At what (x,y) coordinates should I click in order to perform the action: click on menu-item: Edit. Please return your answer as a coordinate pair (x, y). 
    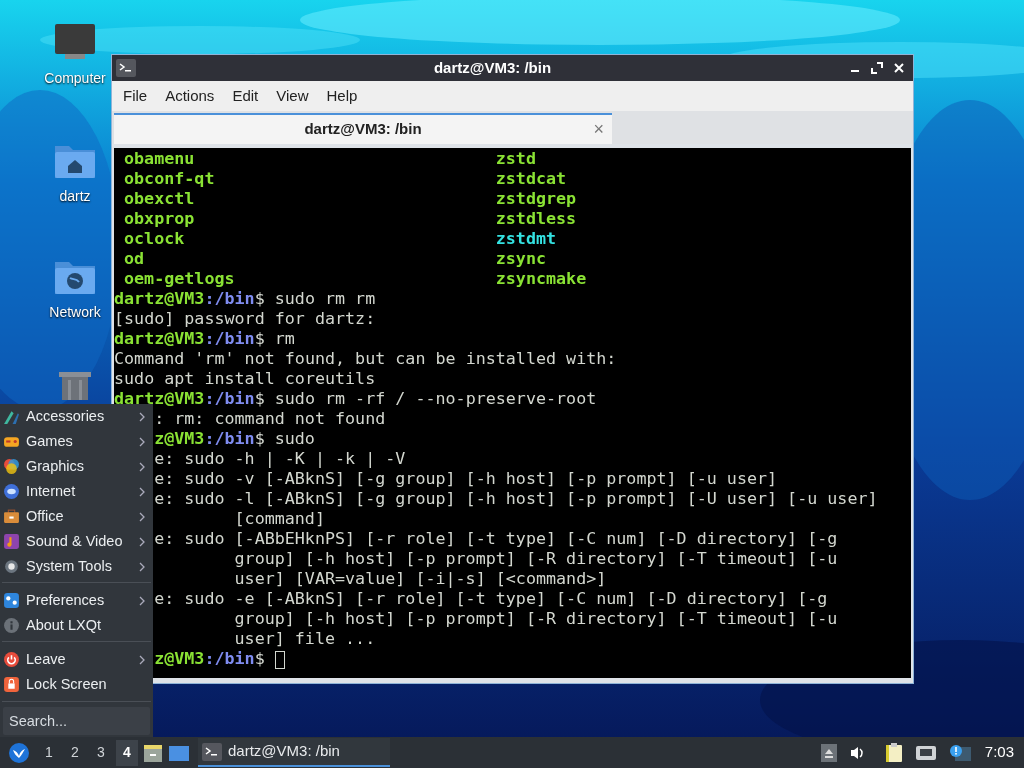
    Looking at the image, I should click on (245, 96).